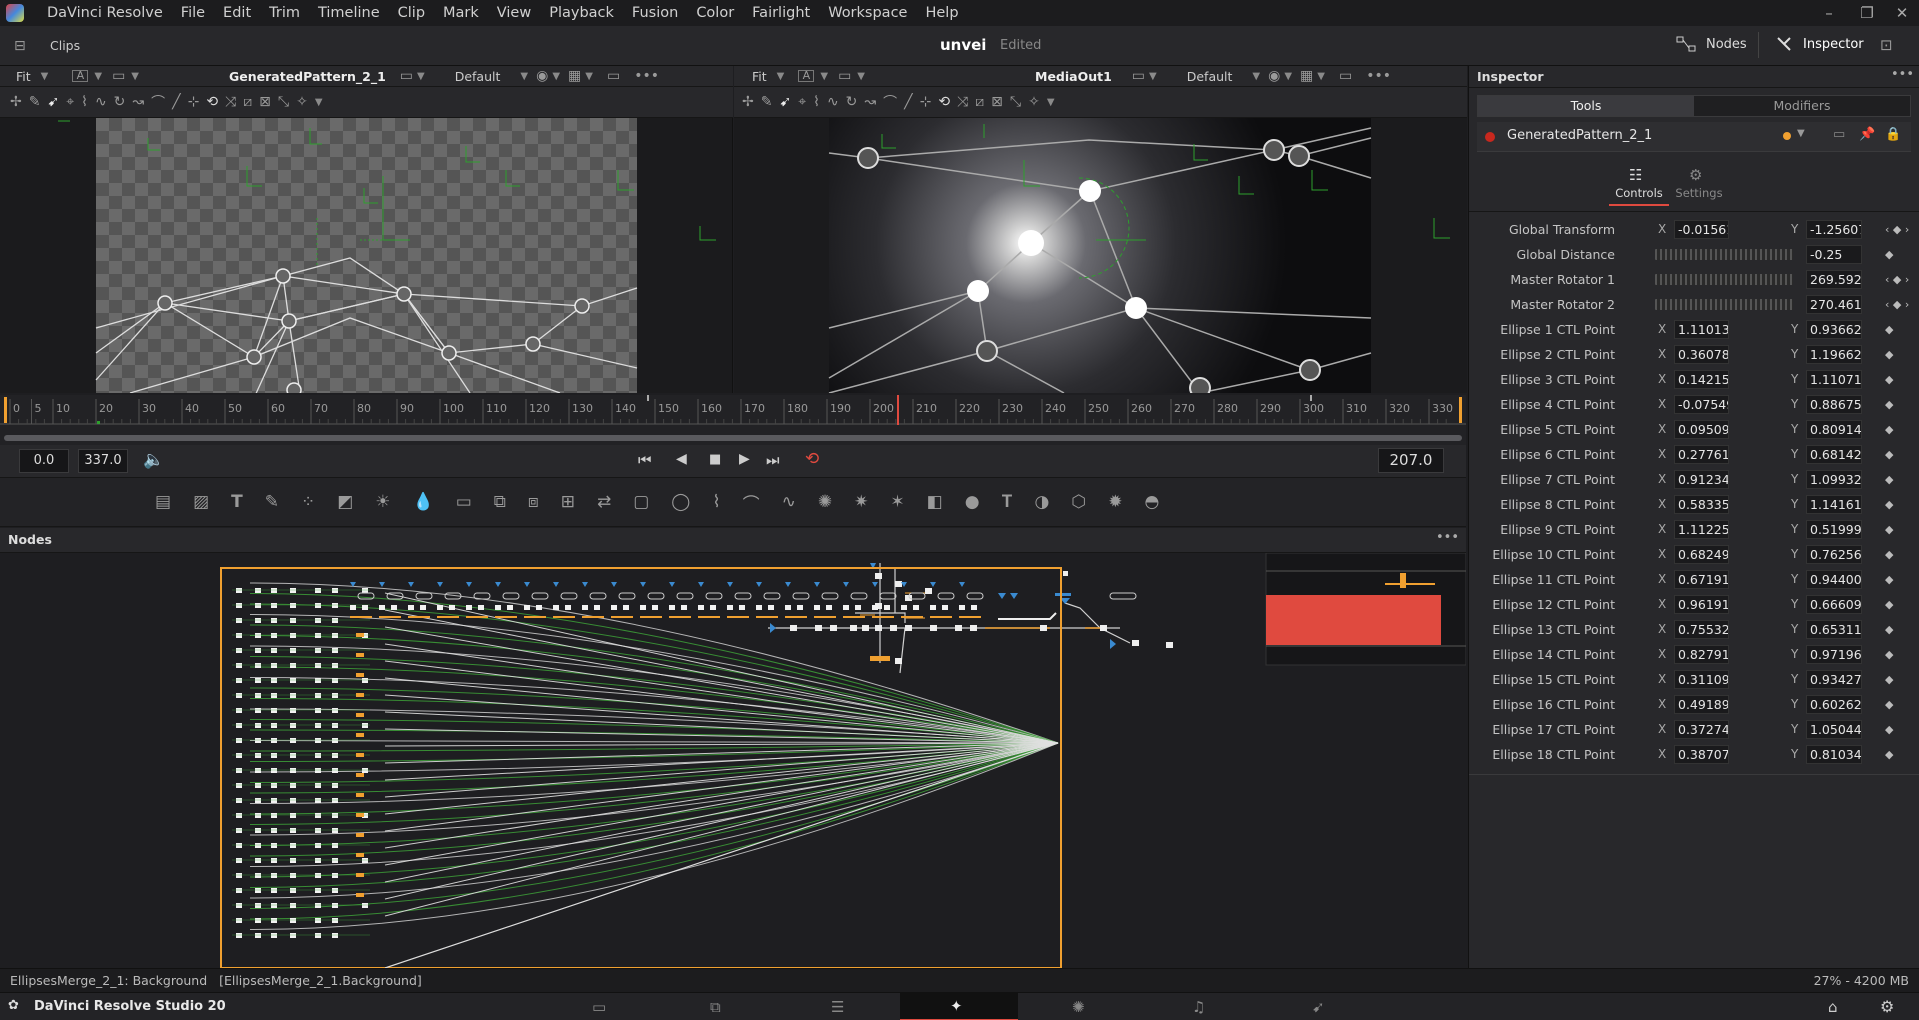  I want to click on param-y-field: 0.809147, so click(1834, 429).